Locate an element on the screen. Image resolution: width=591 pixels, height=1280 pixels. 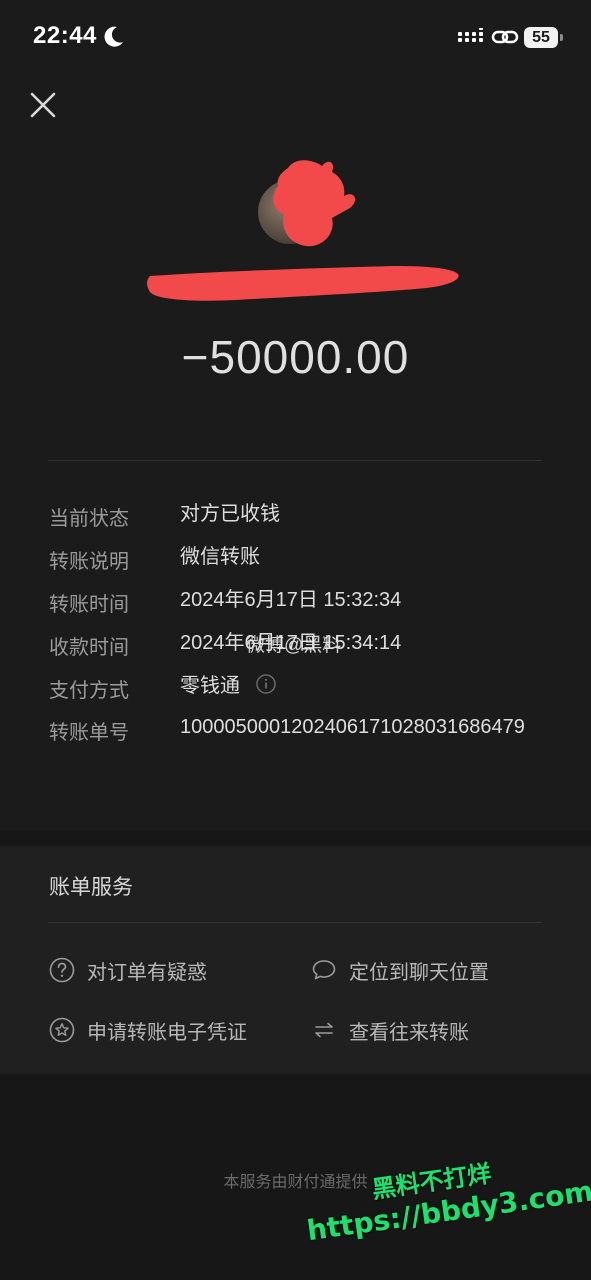
transfer-history-label: 查看往来转账 is located at coordinates (409, 1032).